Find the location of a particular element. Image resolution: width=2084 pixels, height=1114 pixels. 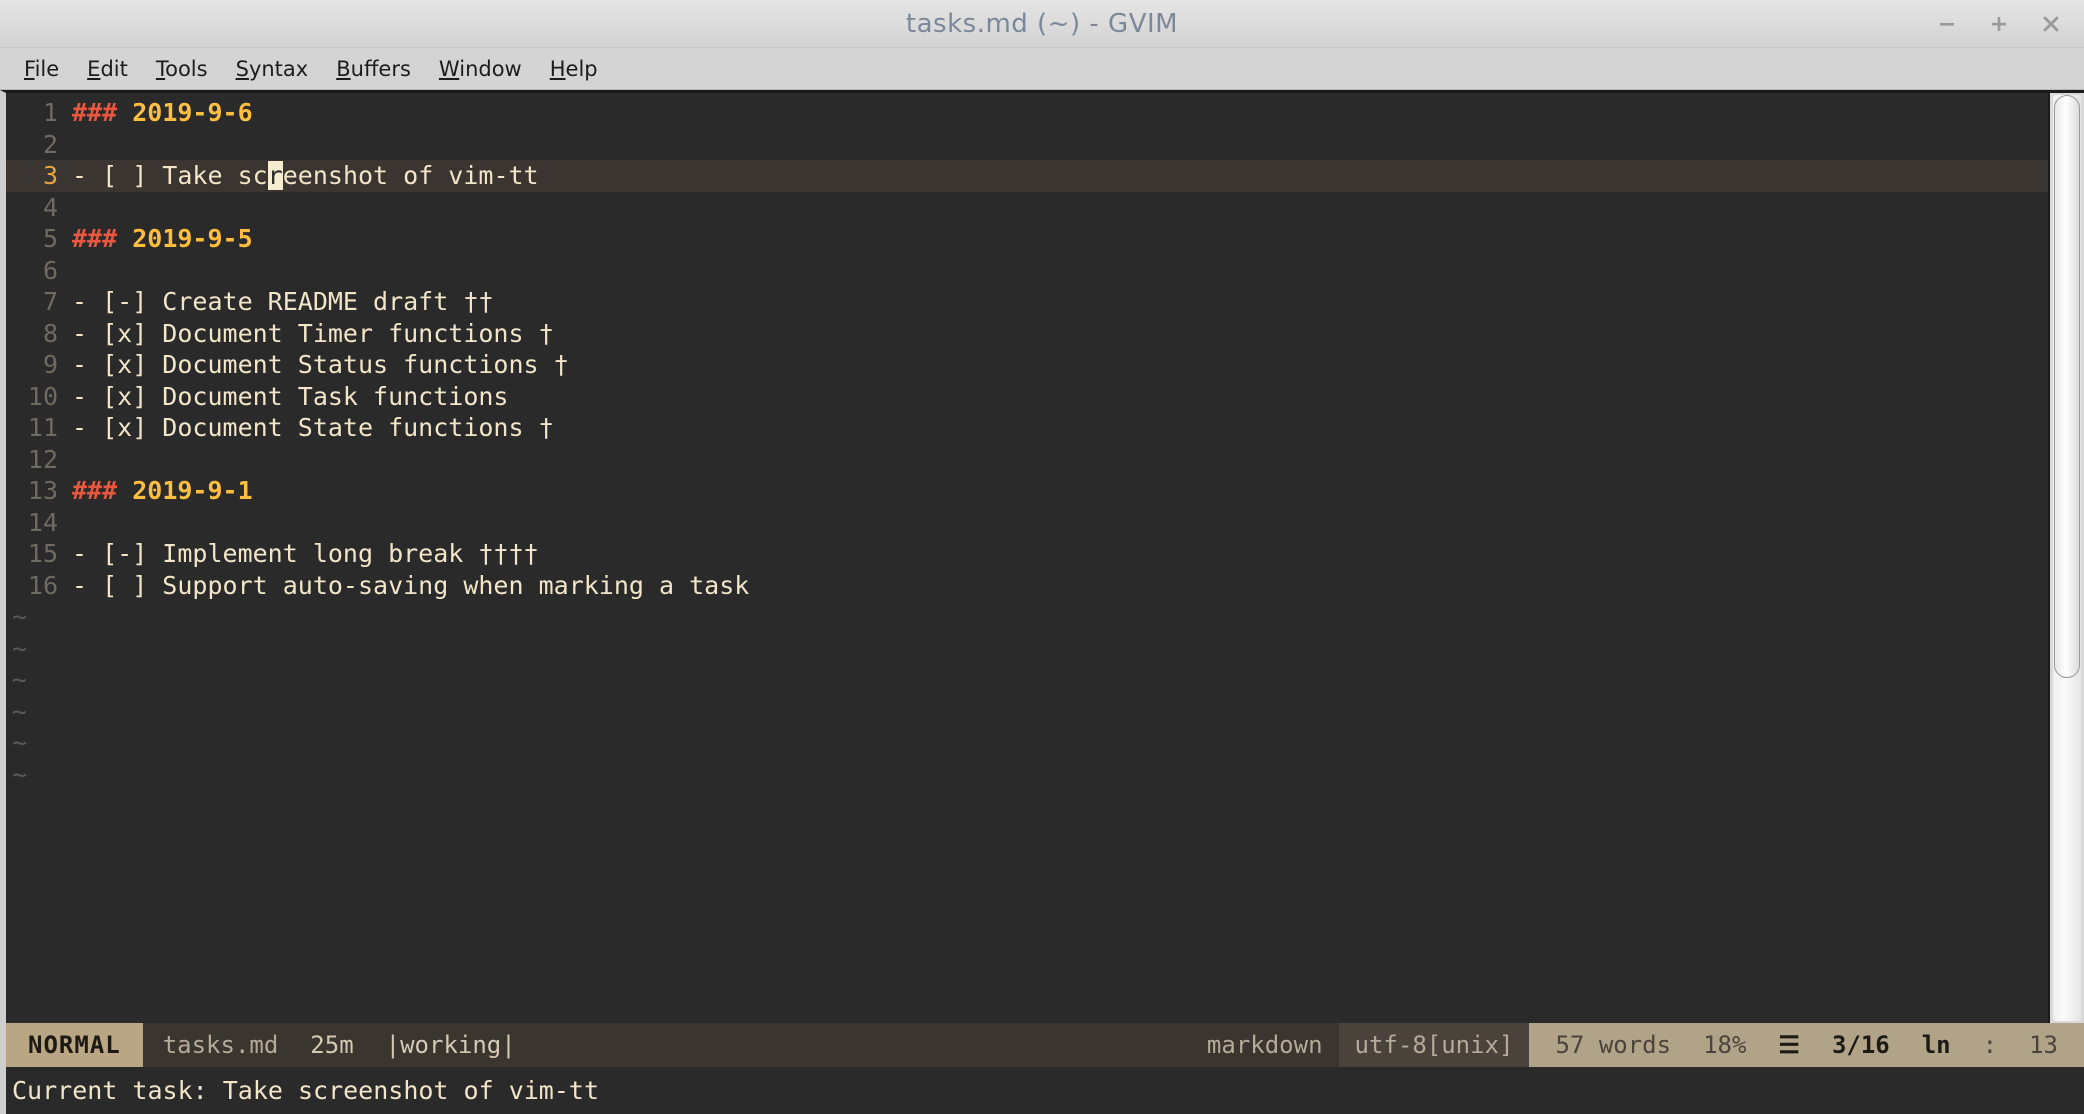

line-text: ### 2019-9-6 is located at coordinates (155, 113).